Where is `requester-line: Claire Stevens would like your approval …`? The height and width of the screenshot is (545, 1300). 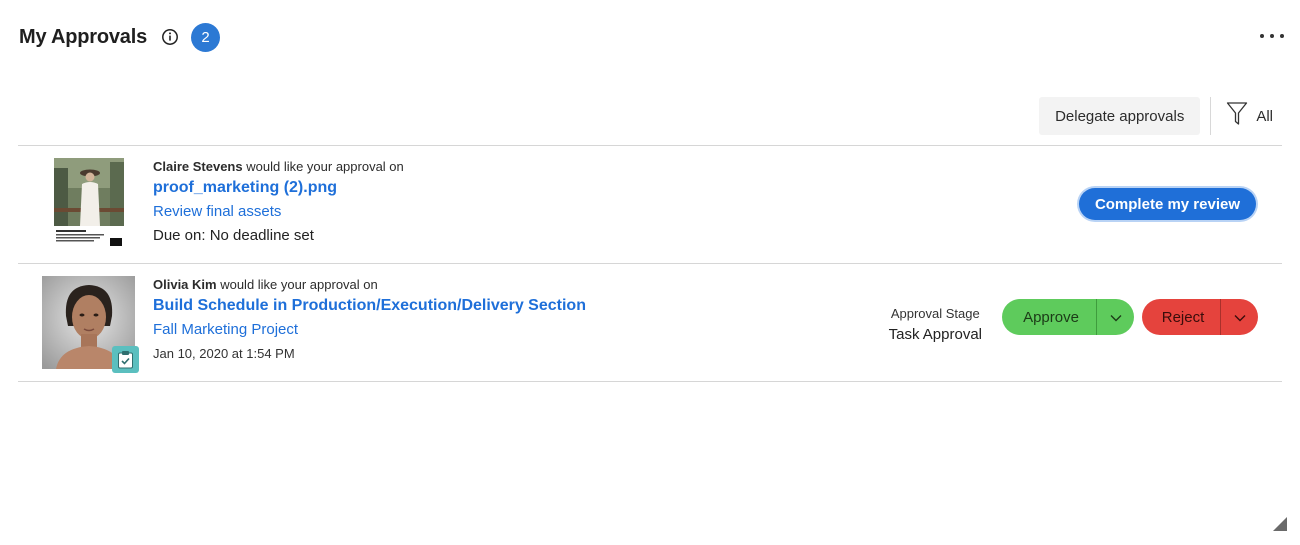
requester-line: Claire Stevens would like your approval … is located at coordinates (278, 167).